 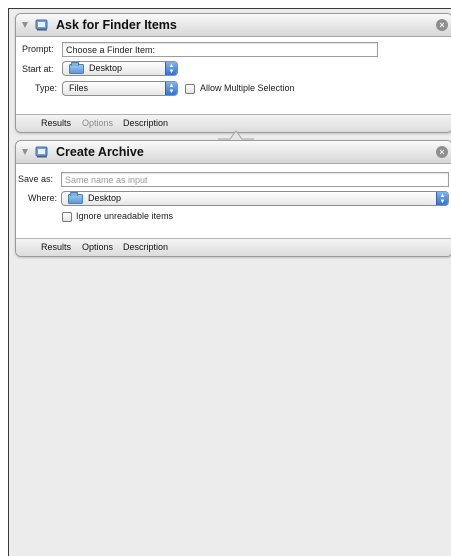 I want to click on save-as-field, so click(x=255, y=179).